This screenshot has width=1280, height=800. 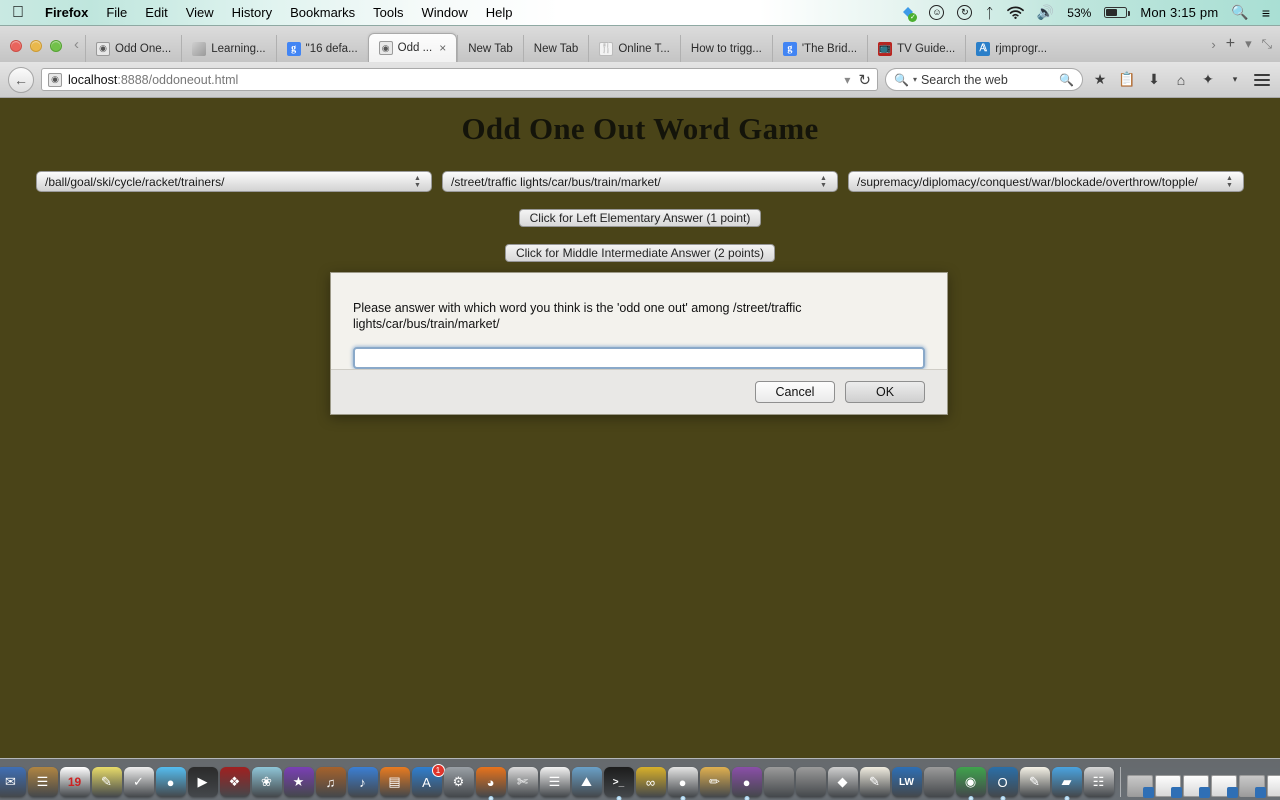 I want to click on dock-icon-garageband: ♫, so click(x=330, y=782).